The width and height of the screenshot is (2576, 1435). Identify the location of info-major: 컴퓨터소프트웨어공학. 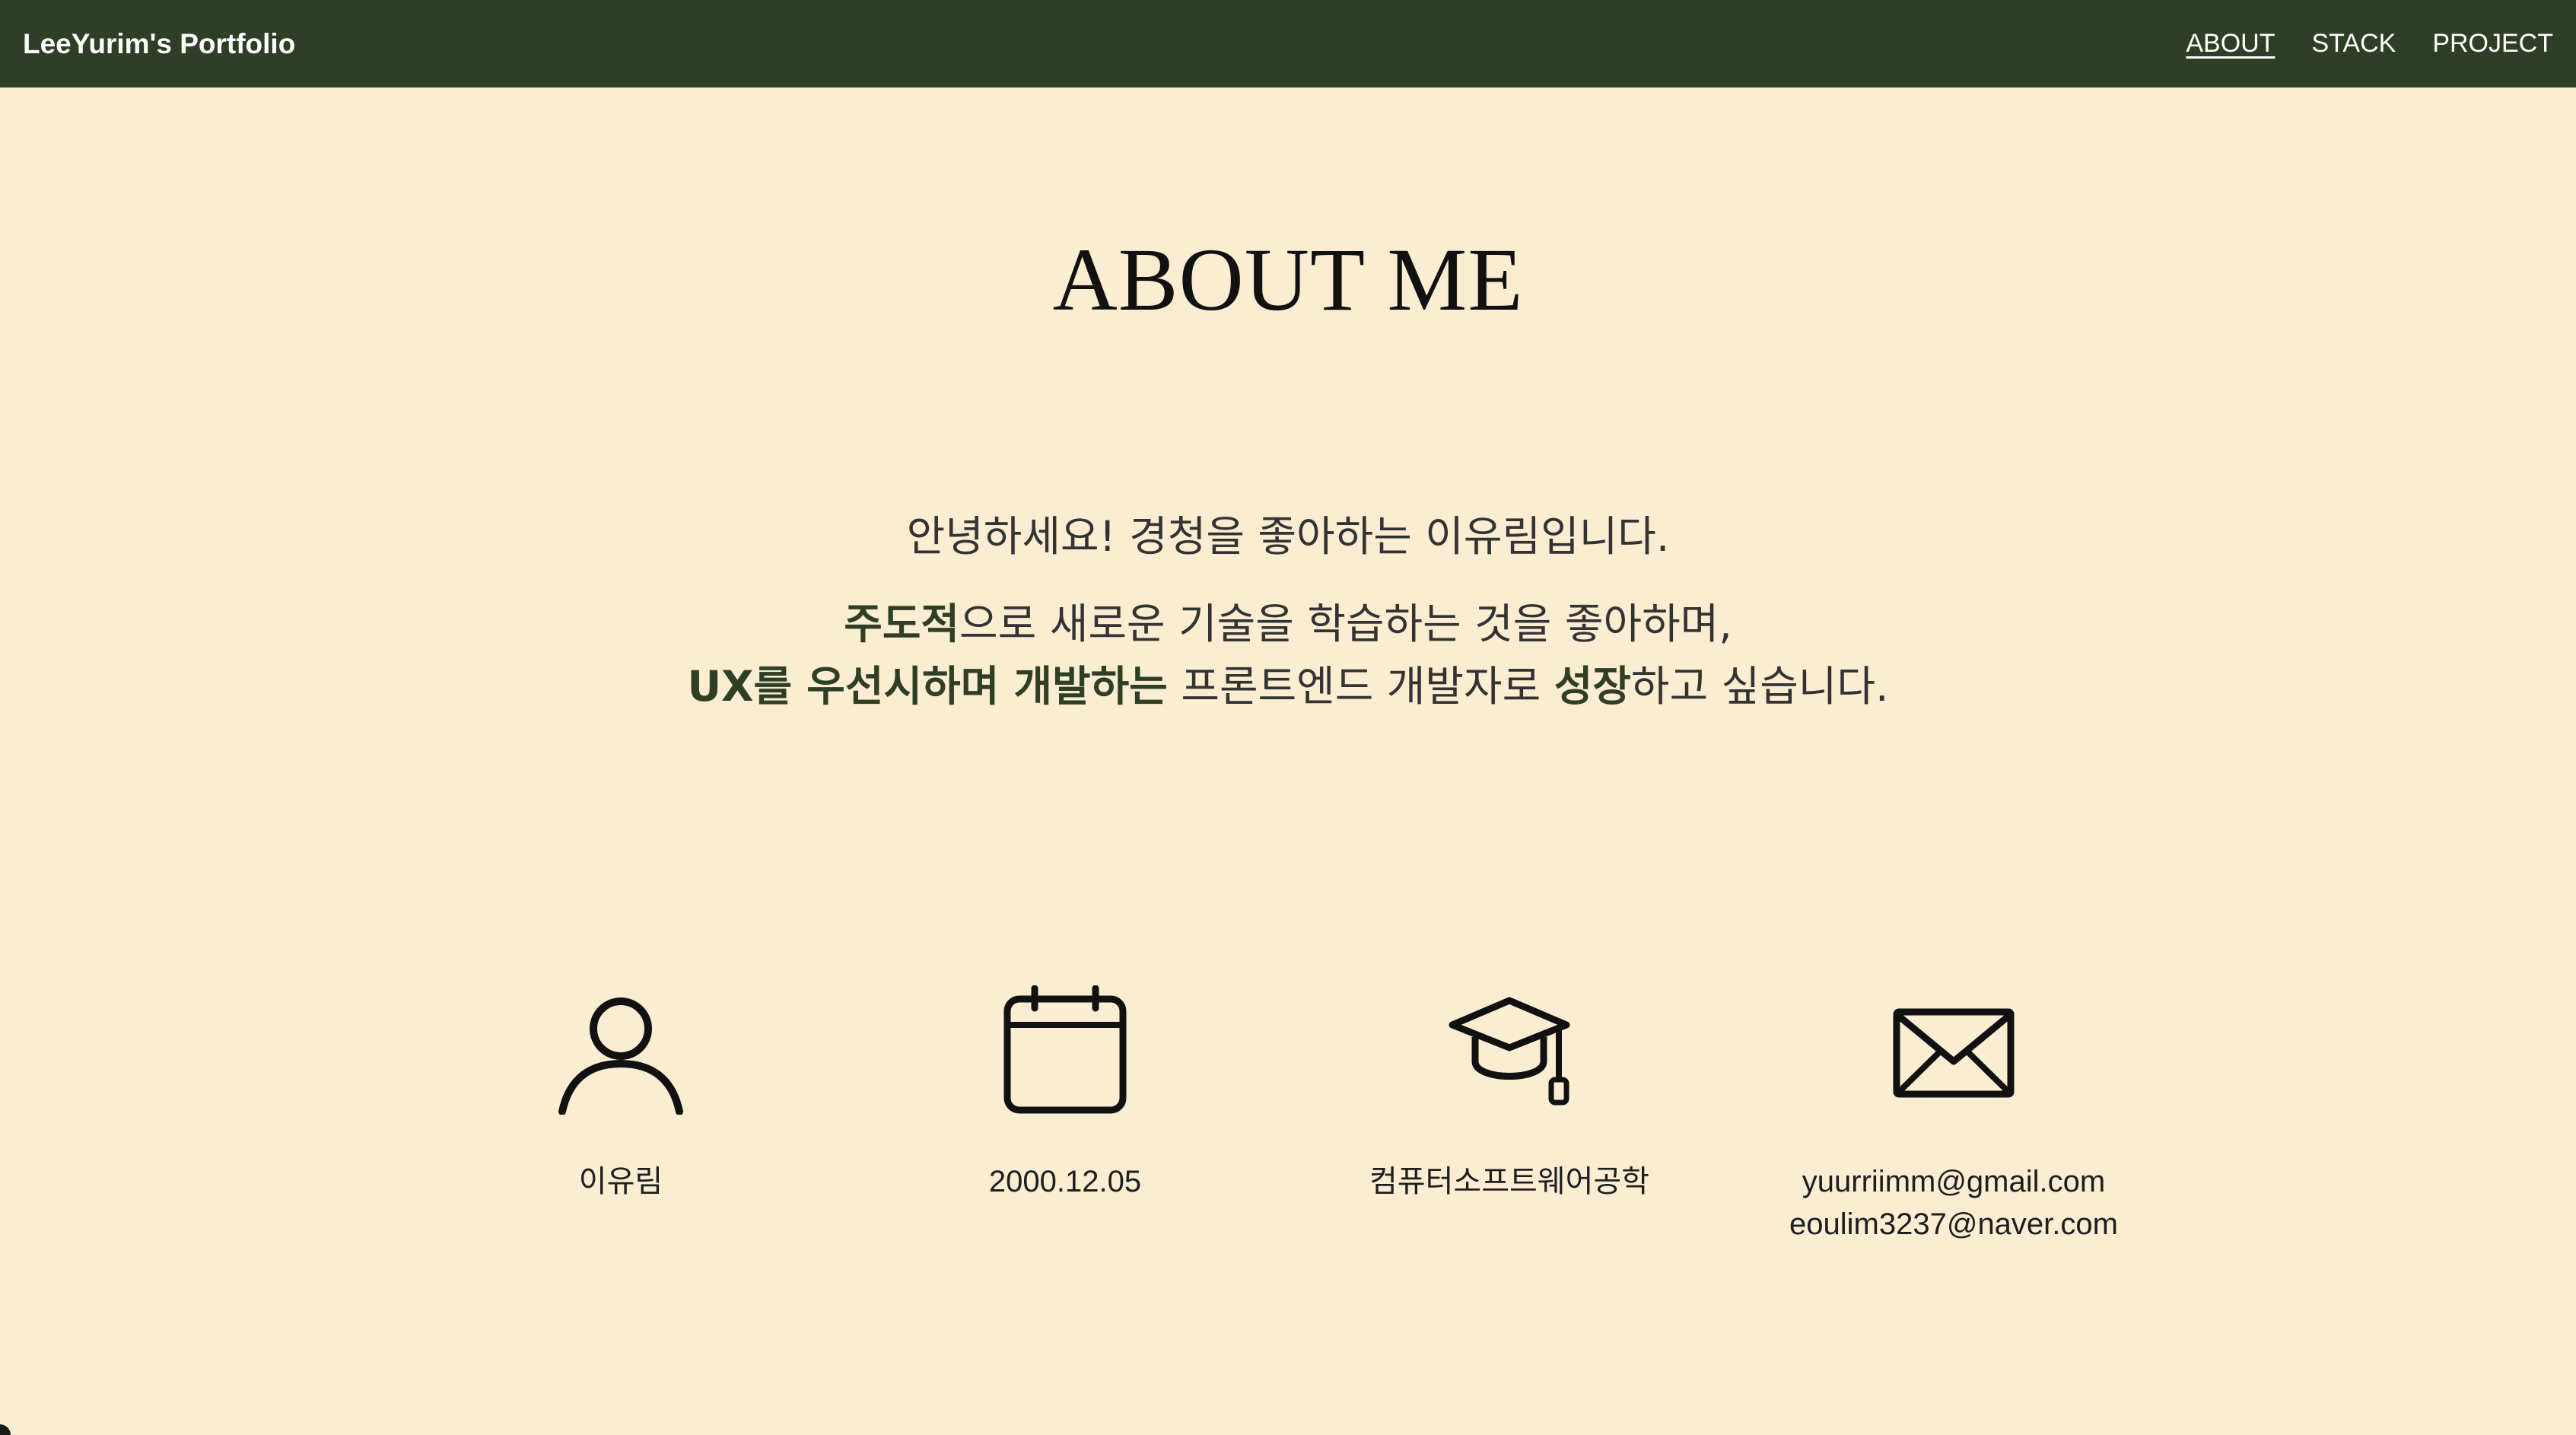
(1510, 1094).